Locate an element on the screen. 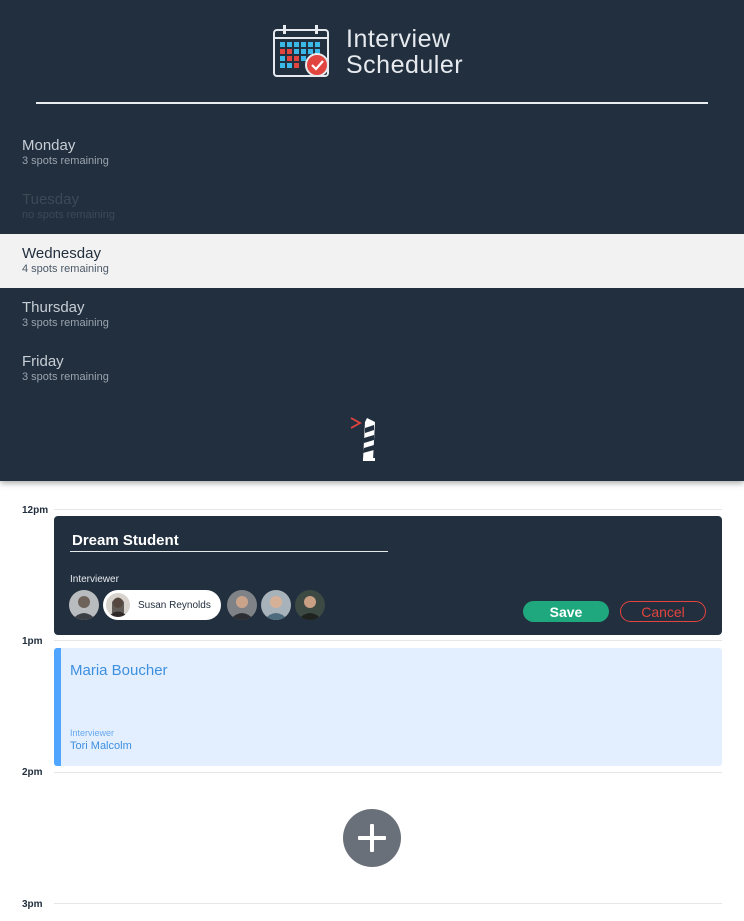  day-item-friday: Friday 3 spots remaining is located at coordinates (372, 369).